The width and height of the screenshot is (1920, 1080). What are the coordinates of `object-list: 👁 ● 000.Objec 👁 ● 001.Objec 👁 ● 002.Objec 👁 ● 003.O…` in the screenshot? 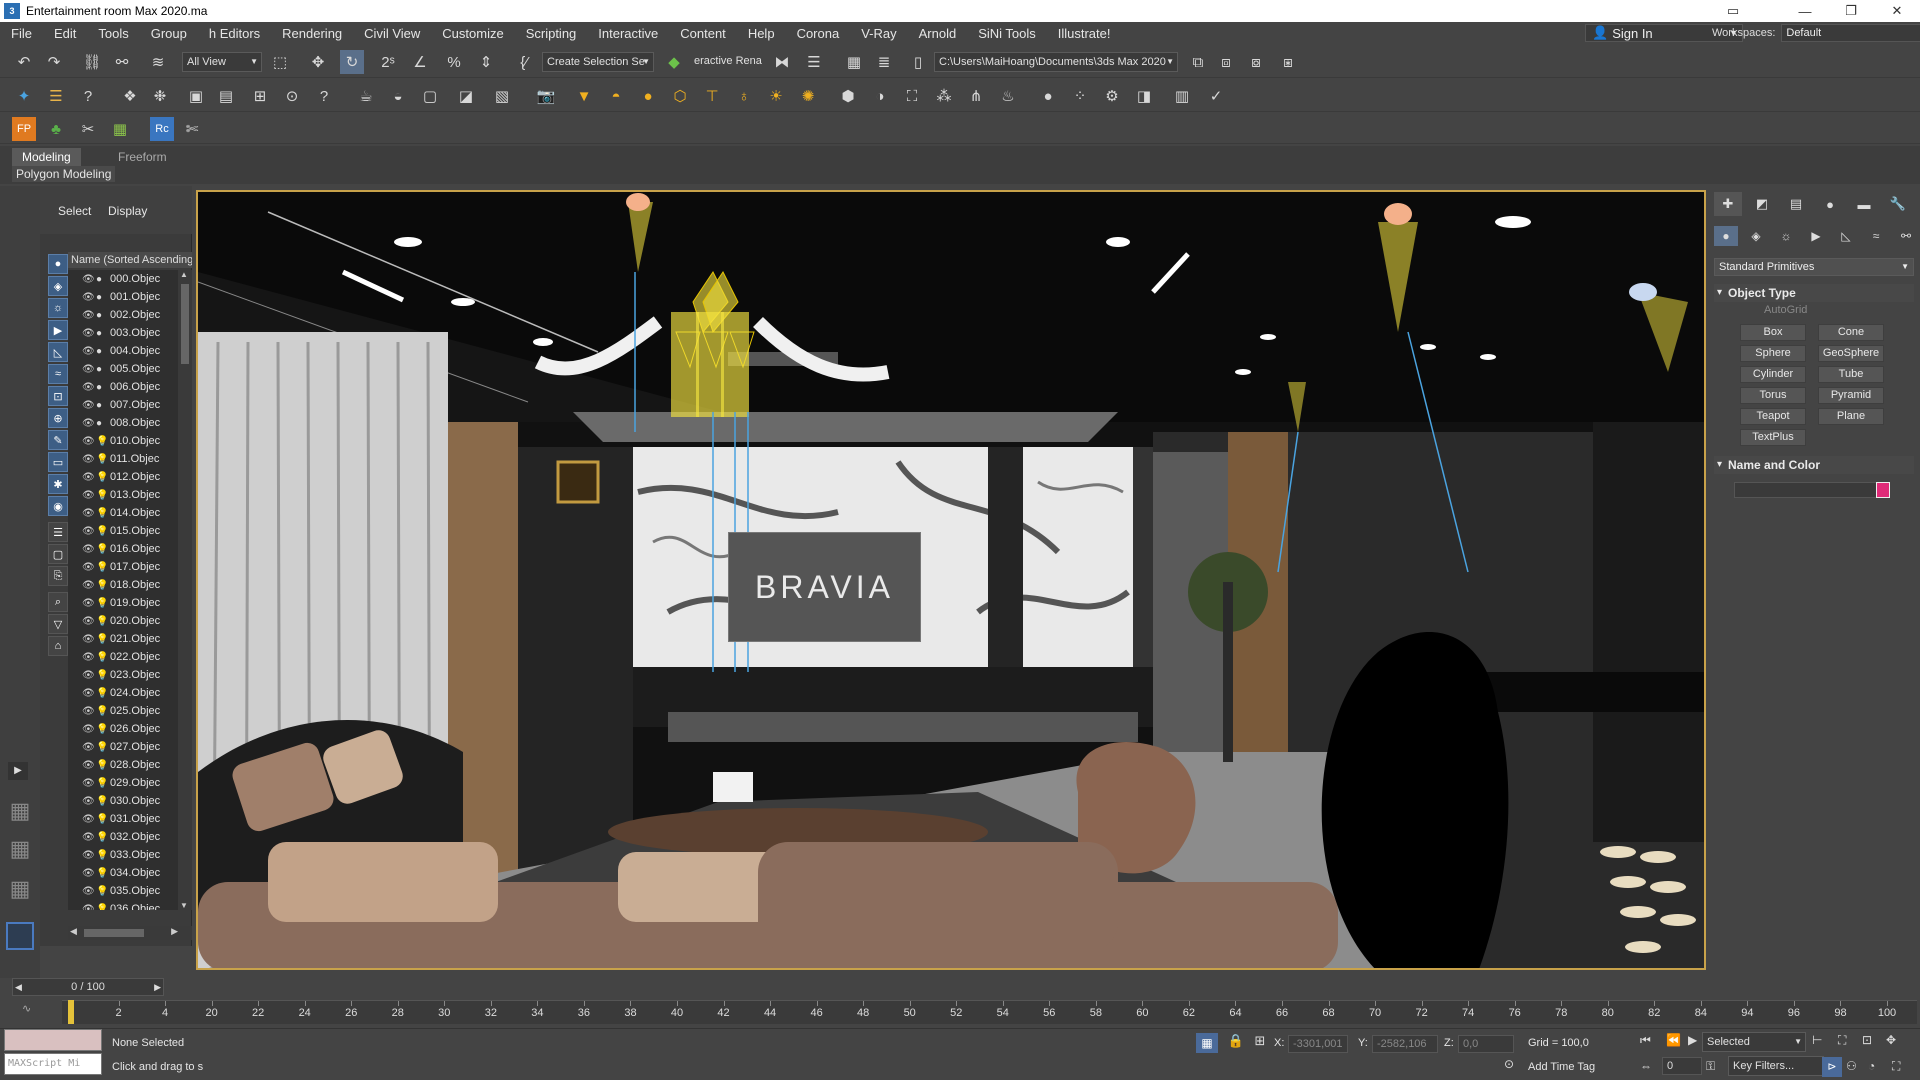 It's located at (123, 590).